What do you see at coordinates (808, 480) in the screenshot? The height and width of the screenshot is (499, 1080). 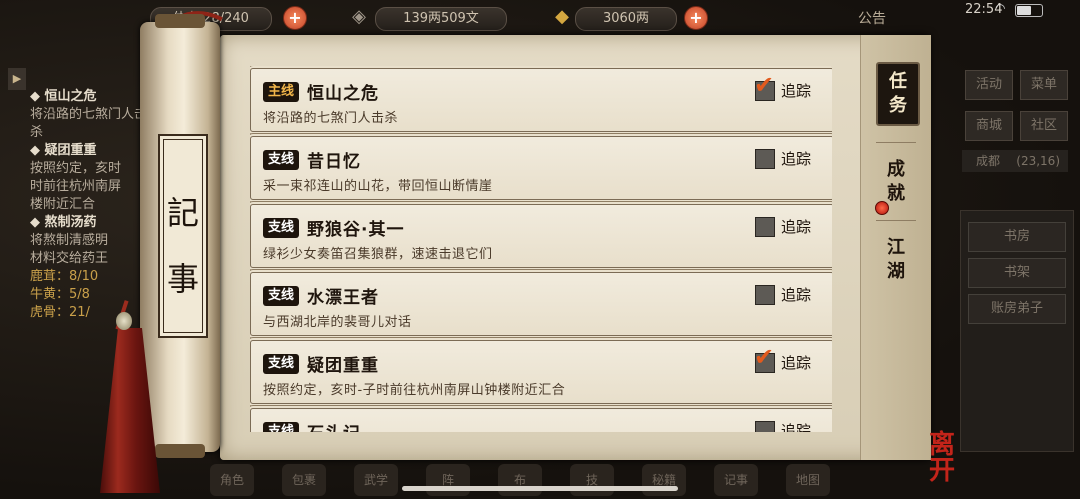 I see `bottom-nav-item: 地图` at bounding box center [808, 480].